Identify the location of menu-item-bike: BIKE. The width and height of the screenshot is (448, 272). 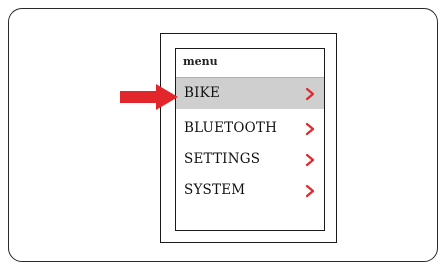
(250, 93).